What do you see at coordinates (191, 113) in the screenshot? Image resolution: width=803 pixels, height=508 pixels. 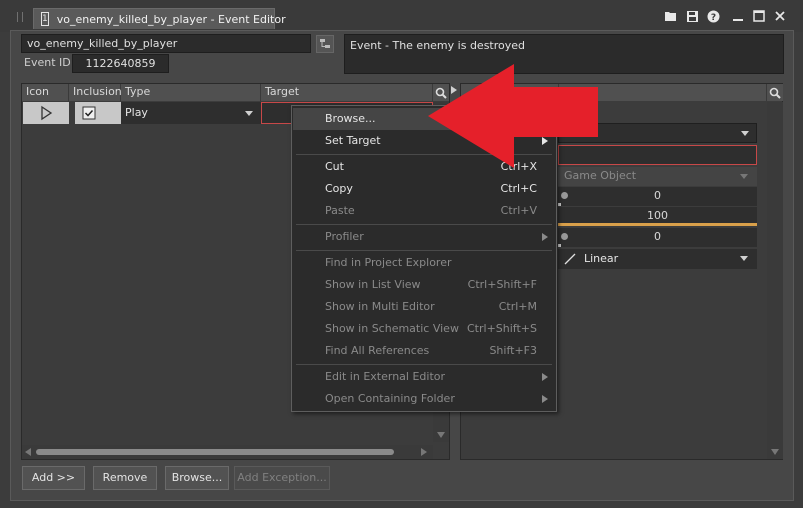 I see `row-type-dropdown: Play` at bounding box center [191, 113].